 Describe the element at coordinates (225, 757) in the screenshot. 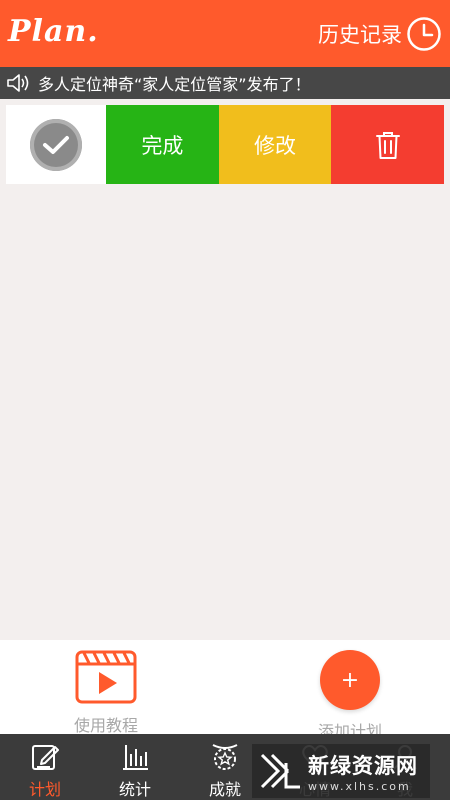

I see `medal-icon` at that location.